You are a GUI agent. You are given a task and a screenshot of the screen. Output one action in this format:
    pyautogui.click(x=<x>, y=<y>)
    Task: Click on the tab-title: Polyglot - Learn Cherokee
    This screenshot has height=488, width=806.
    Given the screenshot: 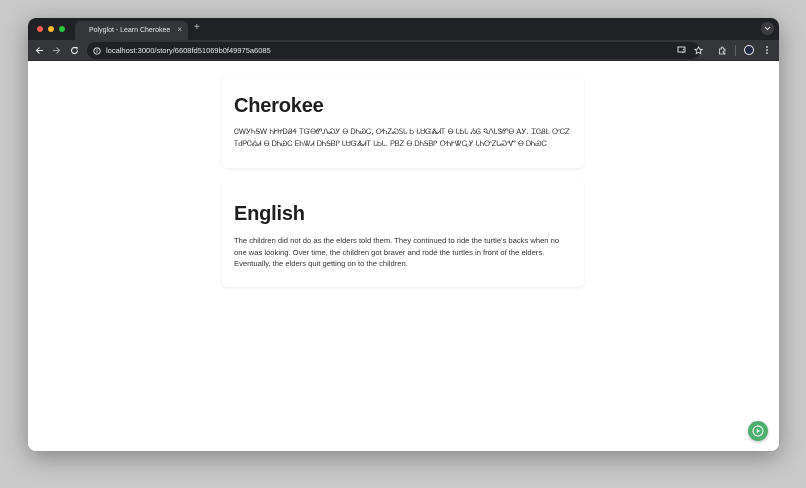 What is the action you would take?
    pyautogui.click(x=130, y=30)
    